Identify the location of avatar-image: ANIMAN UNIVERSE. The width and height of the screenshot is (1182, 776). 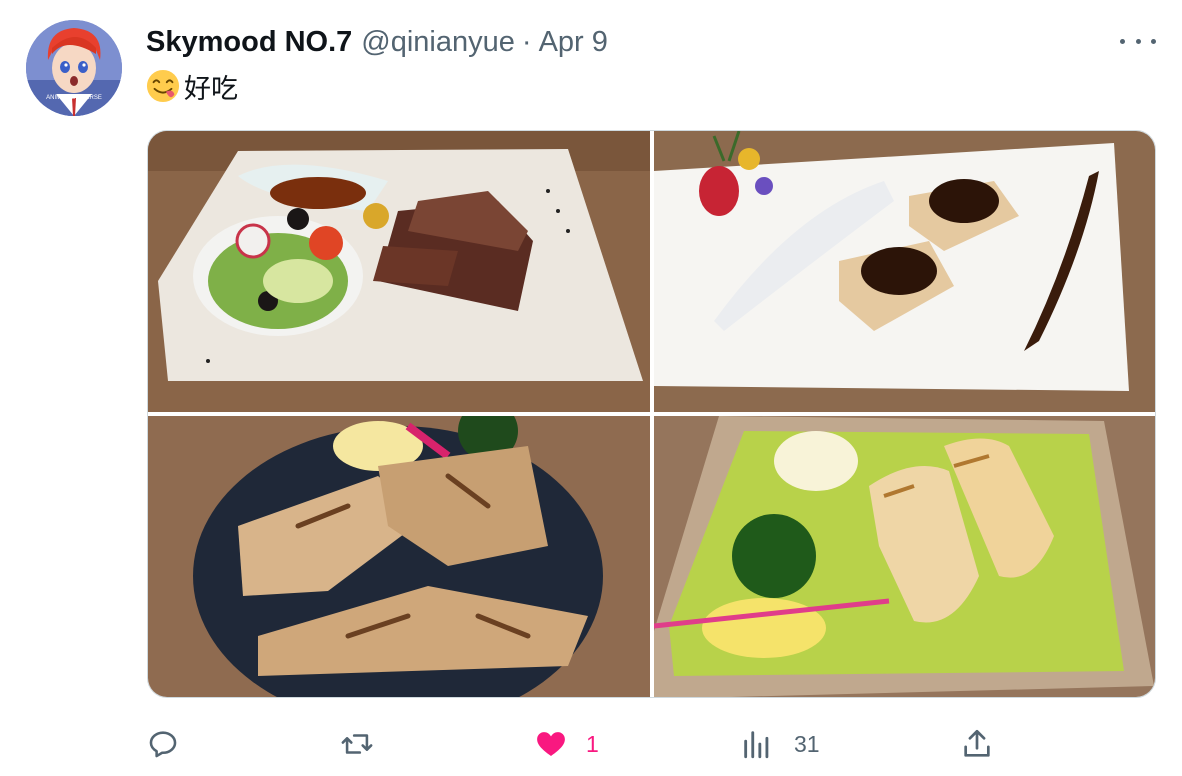
(74, 68).